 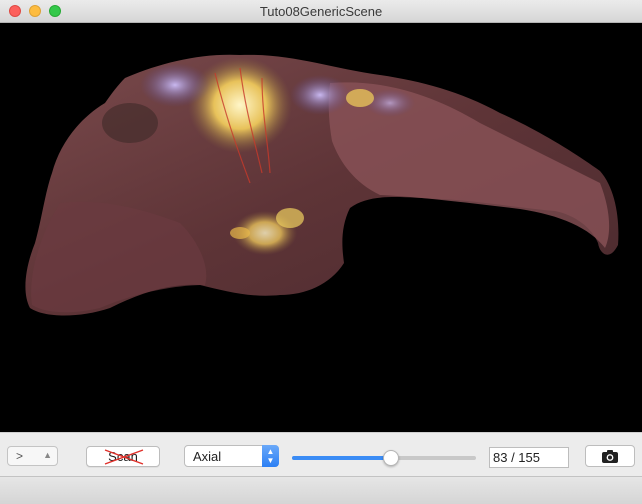 I want to click on orientation-select-value: Axial, so click(x=207, y=456).